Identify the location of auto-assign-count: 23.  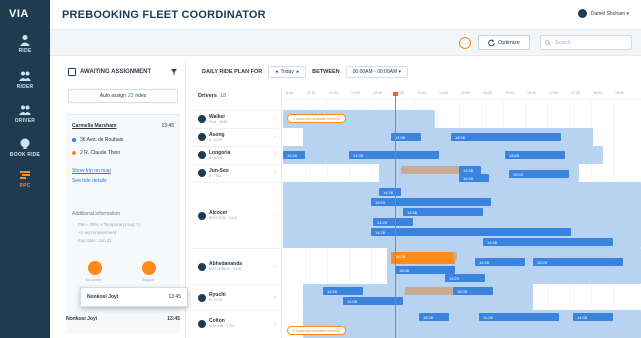
(130, 96).